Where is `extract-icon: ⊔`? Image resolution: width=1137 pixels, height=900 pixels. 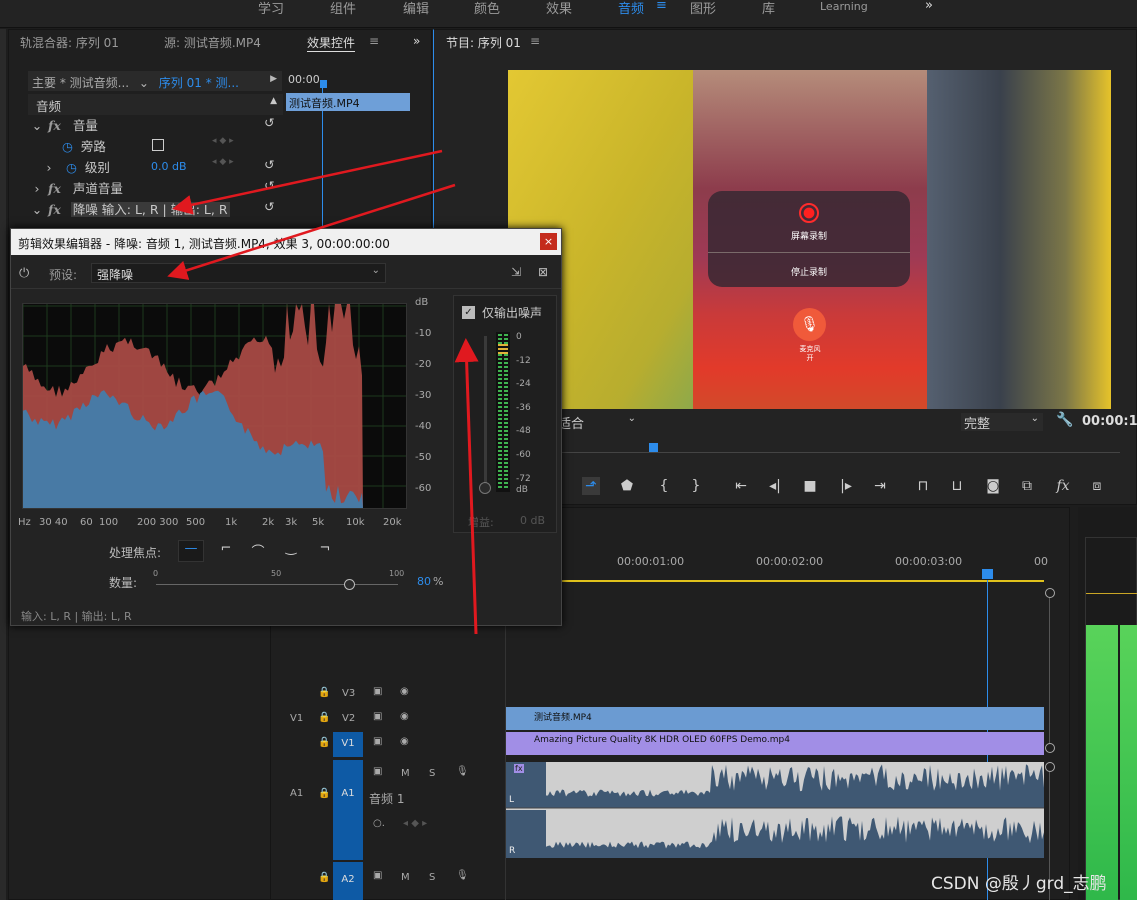 extract-icon: ⊔ is located at coordinates (957, 486).